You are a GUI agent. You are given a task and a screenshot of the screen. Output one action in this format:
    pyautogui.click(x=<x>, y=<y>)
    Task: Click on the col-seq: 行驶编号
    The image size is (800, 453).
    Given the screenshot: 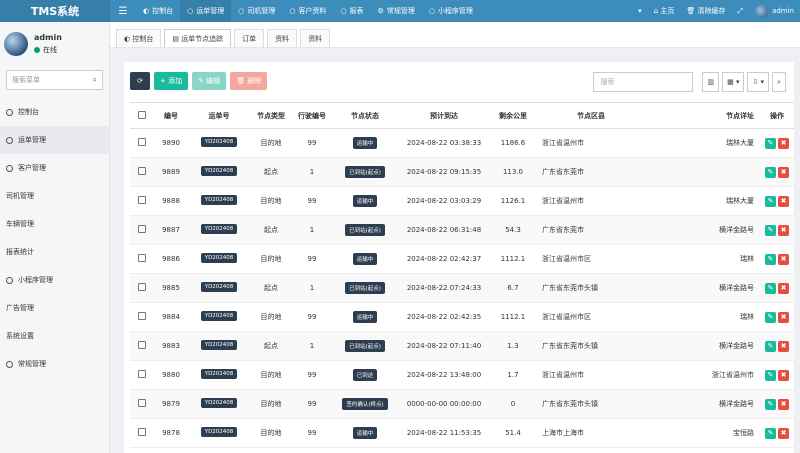 What is the action you would take?
    pyautogui.click(x=312, y=115)
    